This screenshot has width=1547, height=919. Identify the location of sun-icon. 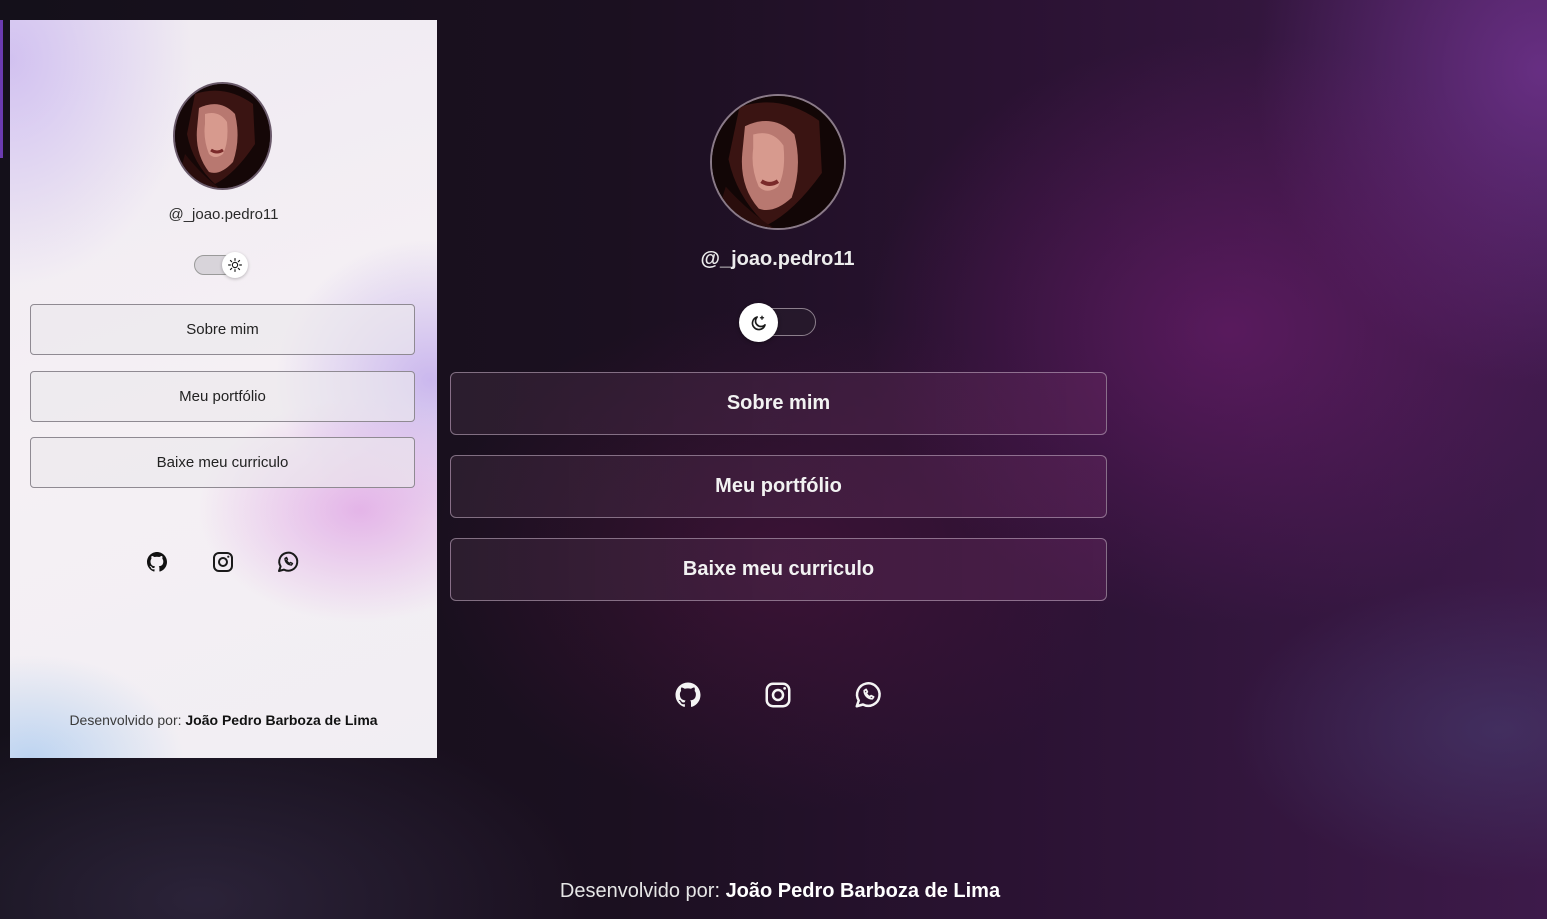
(235, 265).